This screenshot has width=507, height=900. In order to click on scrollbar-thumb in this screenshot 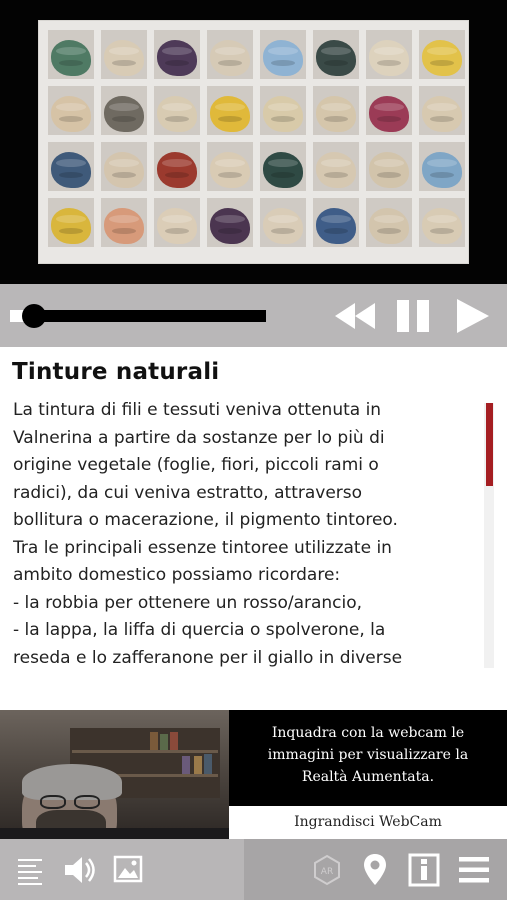, I will do `click(489, 444)`.